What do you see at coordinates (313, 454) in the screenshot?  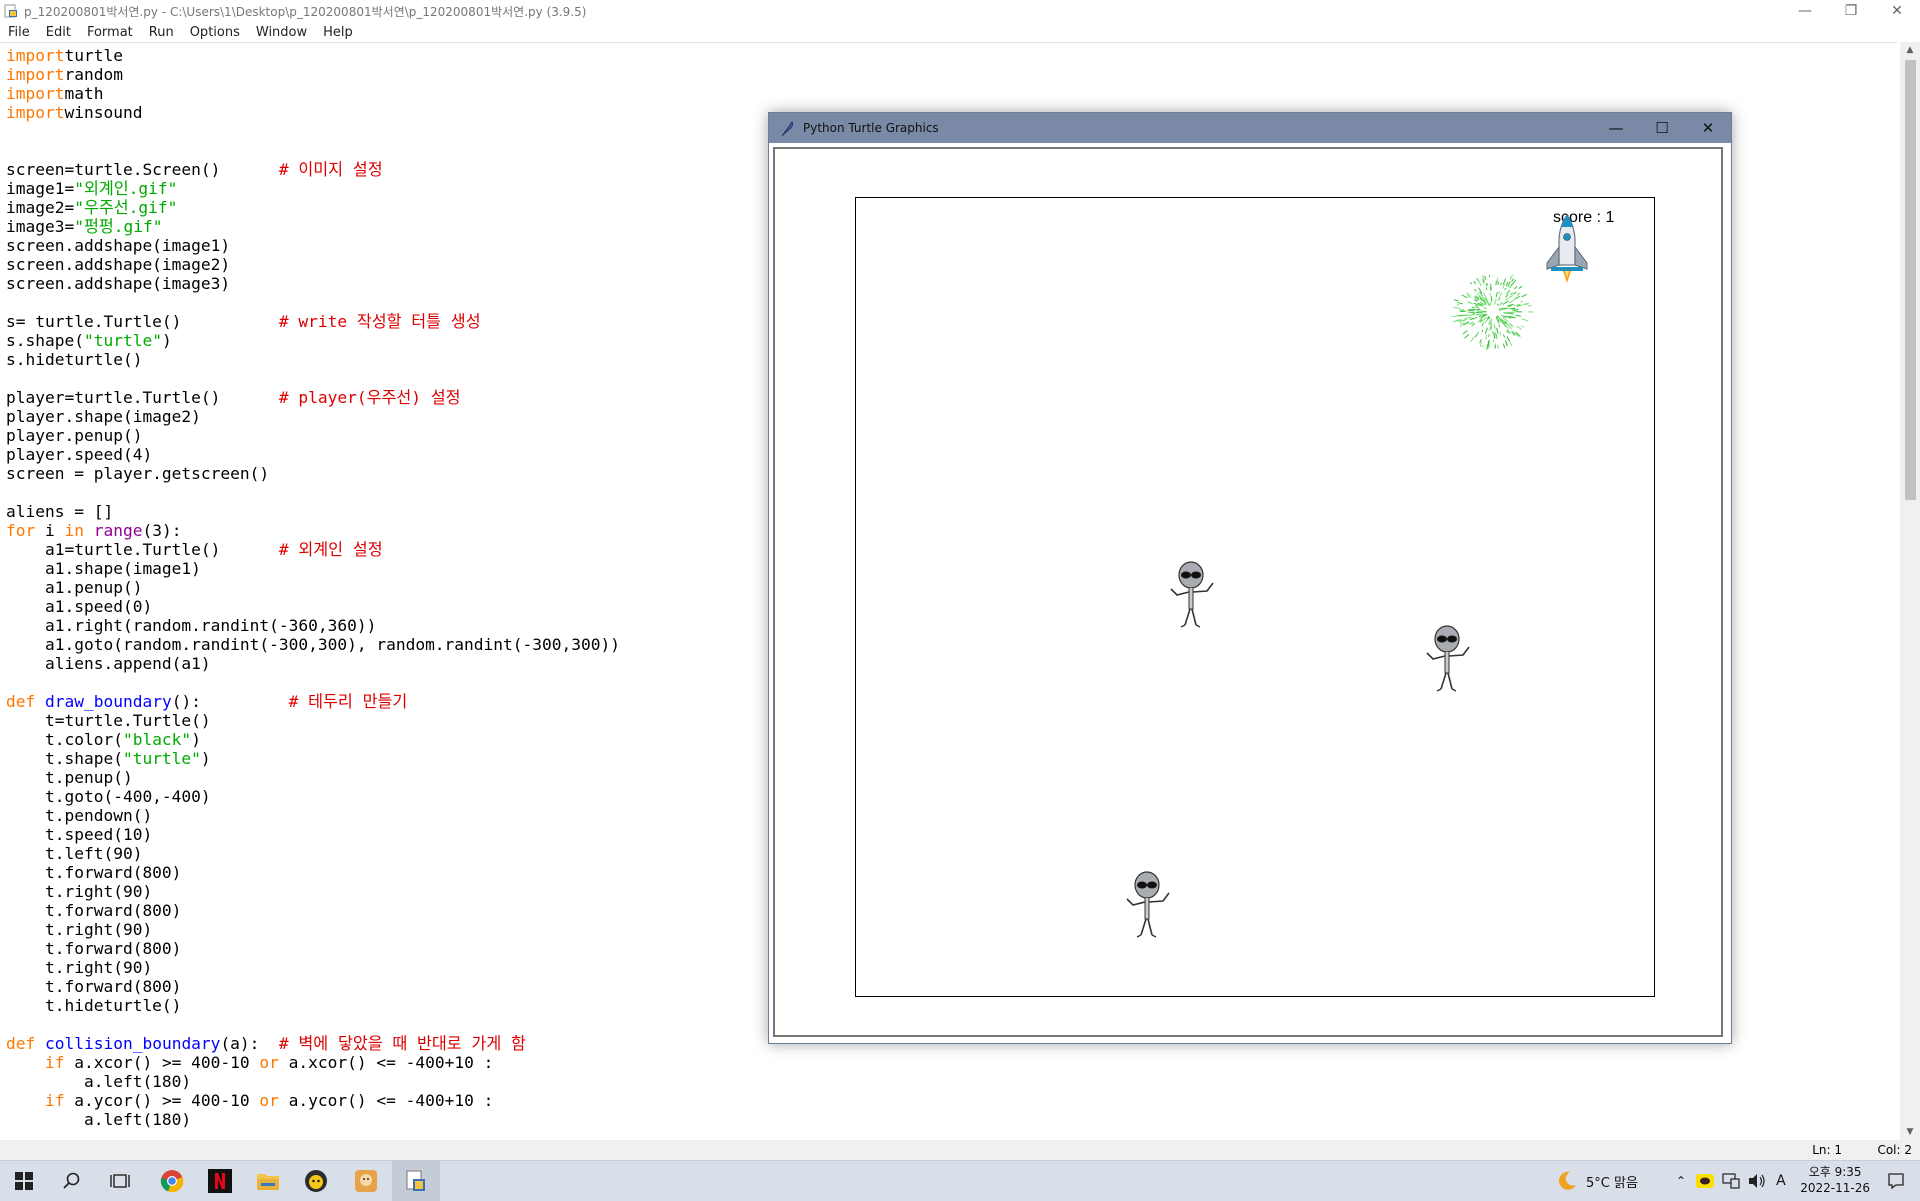 I see `code-line: player.speed(4)` at bounding box center [313, 454].